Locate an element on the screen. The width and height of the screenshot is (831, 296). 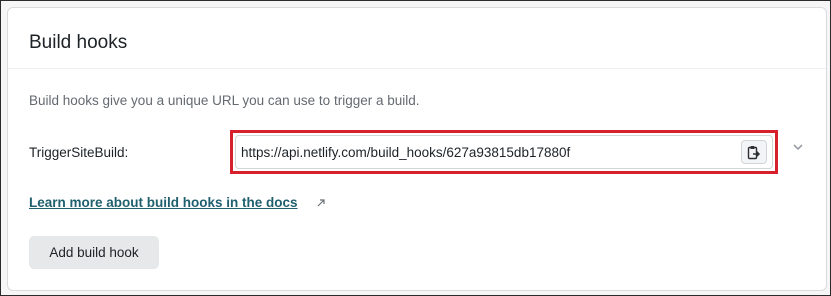
copy-url-button is located at coordinates (754, 152).